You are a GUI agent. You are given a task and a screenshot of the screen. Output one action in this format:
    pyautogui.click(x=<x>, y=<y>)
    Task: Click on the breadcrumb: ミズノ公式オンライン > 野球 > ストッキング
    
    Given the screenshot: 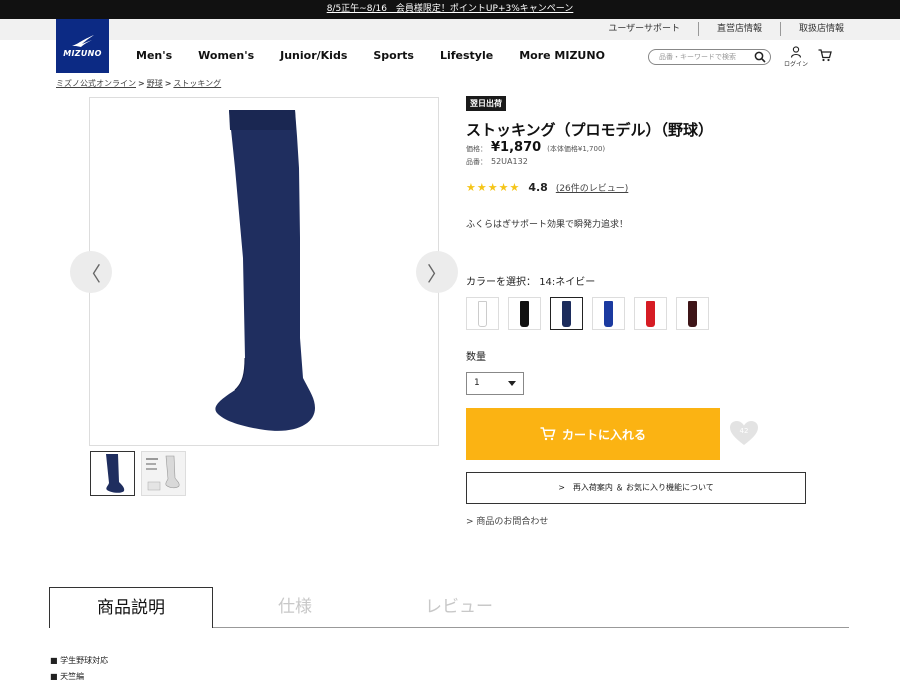 What is the action you would take?
    pyautogui.click(x=139, y=83)
    